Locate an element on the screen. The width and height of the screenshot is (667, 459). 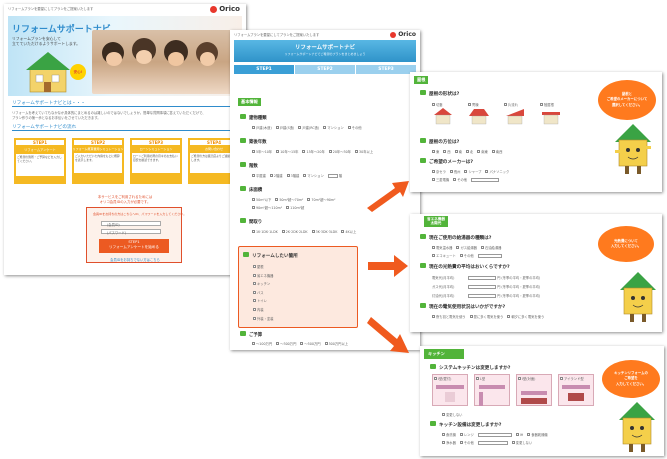
option: 東 is located at coordinates (435, 151).